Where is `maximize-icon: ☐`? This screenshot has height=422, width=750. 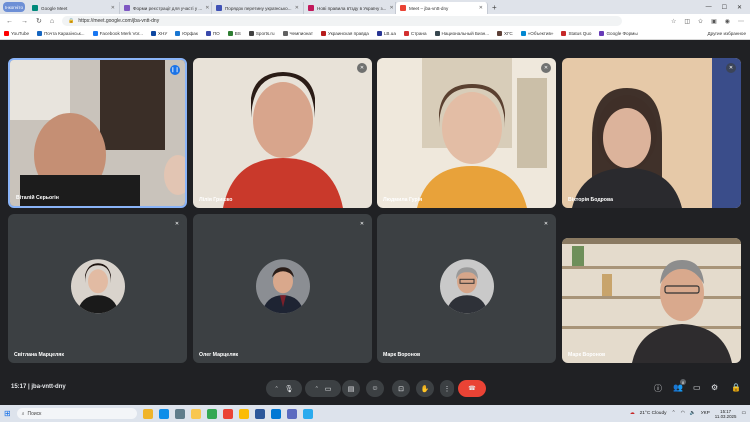 maximize-icon: ☐ is located at coordinates (724, 7).